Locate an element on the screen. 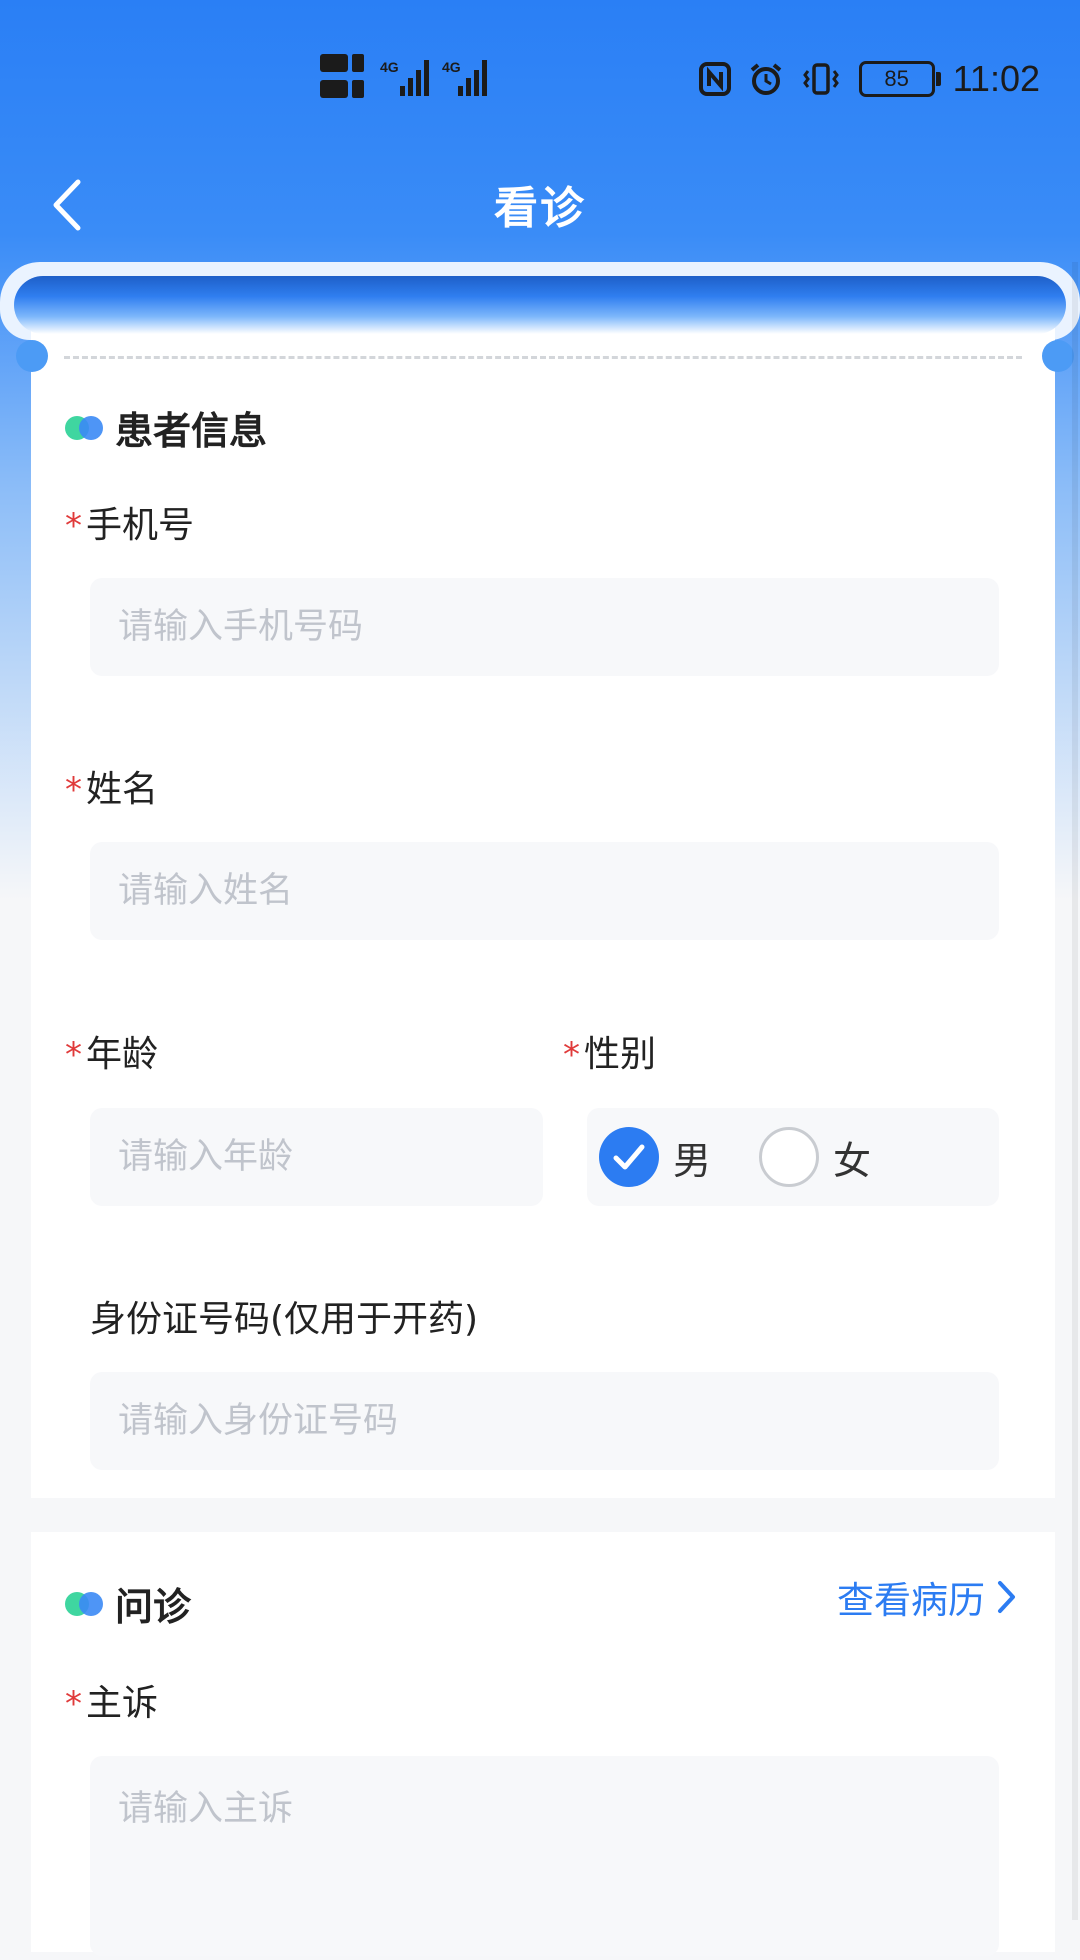  name-label: * 姓名 is located at coordinates (112, 789).